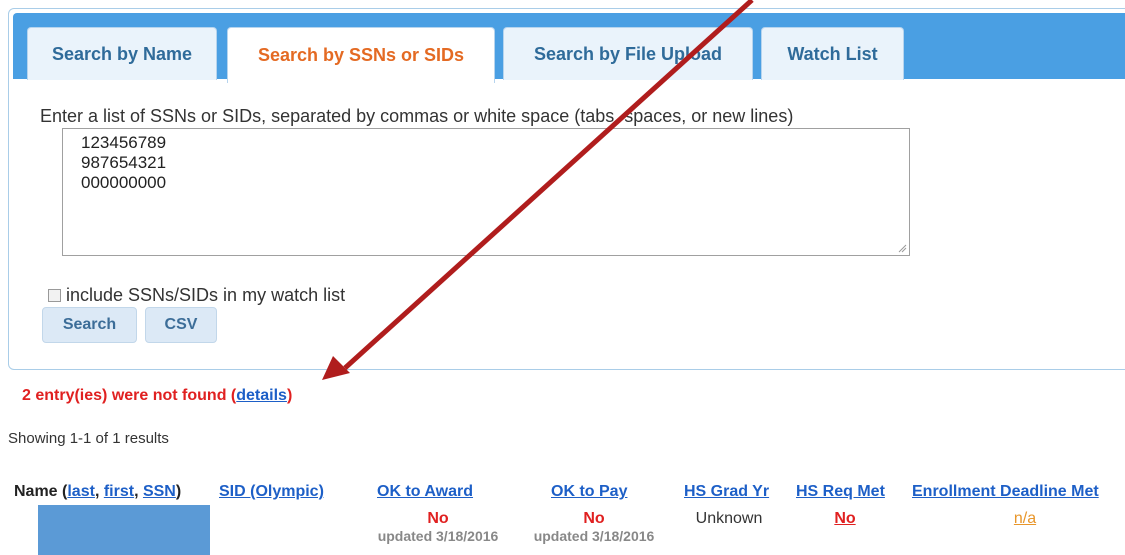 Image resolution: width=1125 pixels, height=555 pixels. What do you see at coordinates (271, 492) in the screenshot?
I see `header-sid: SID (Olympic)` at bounding box center [271, 492].